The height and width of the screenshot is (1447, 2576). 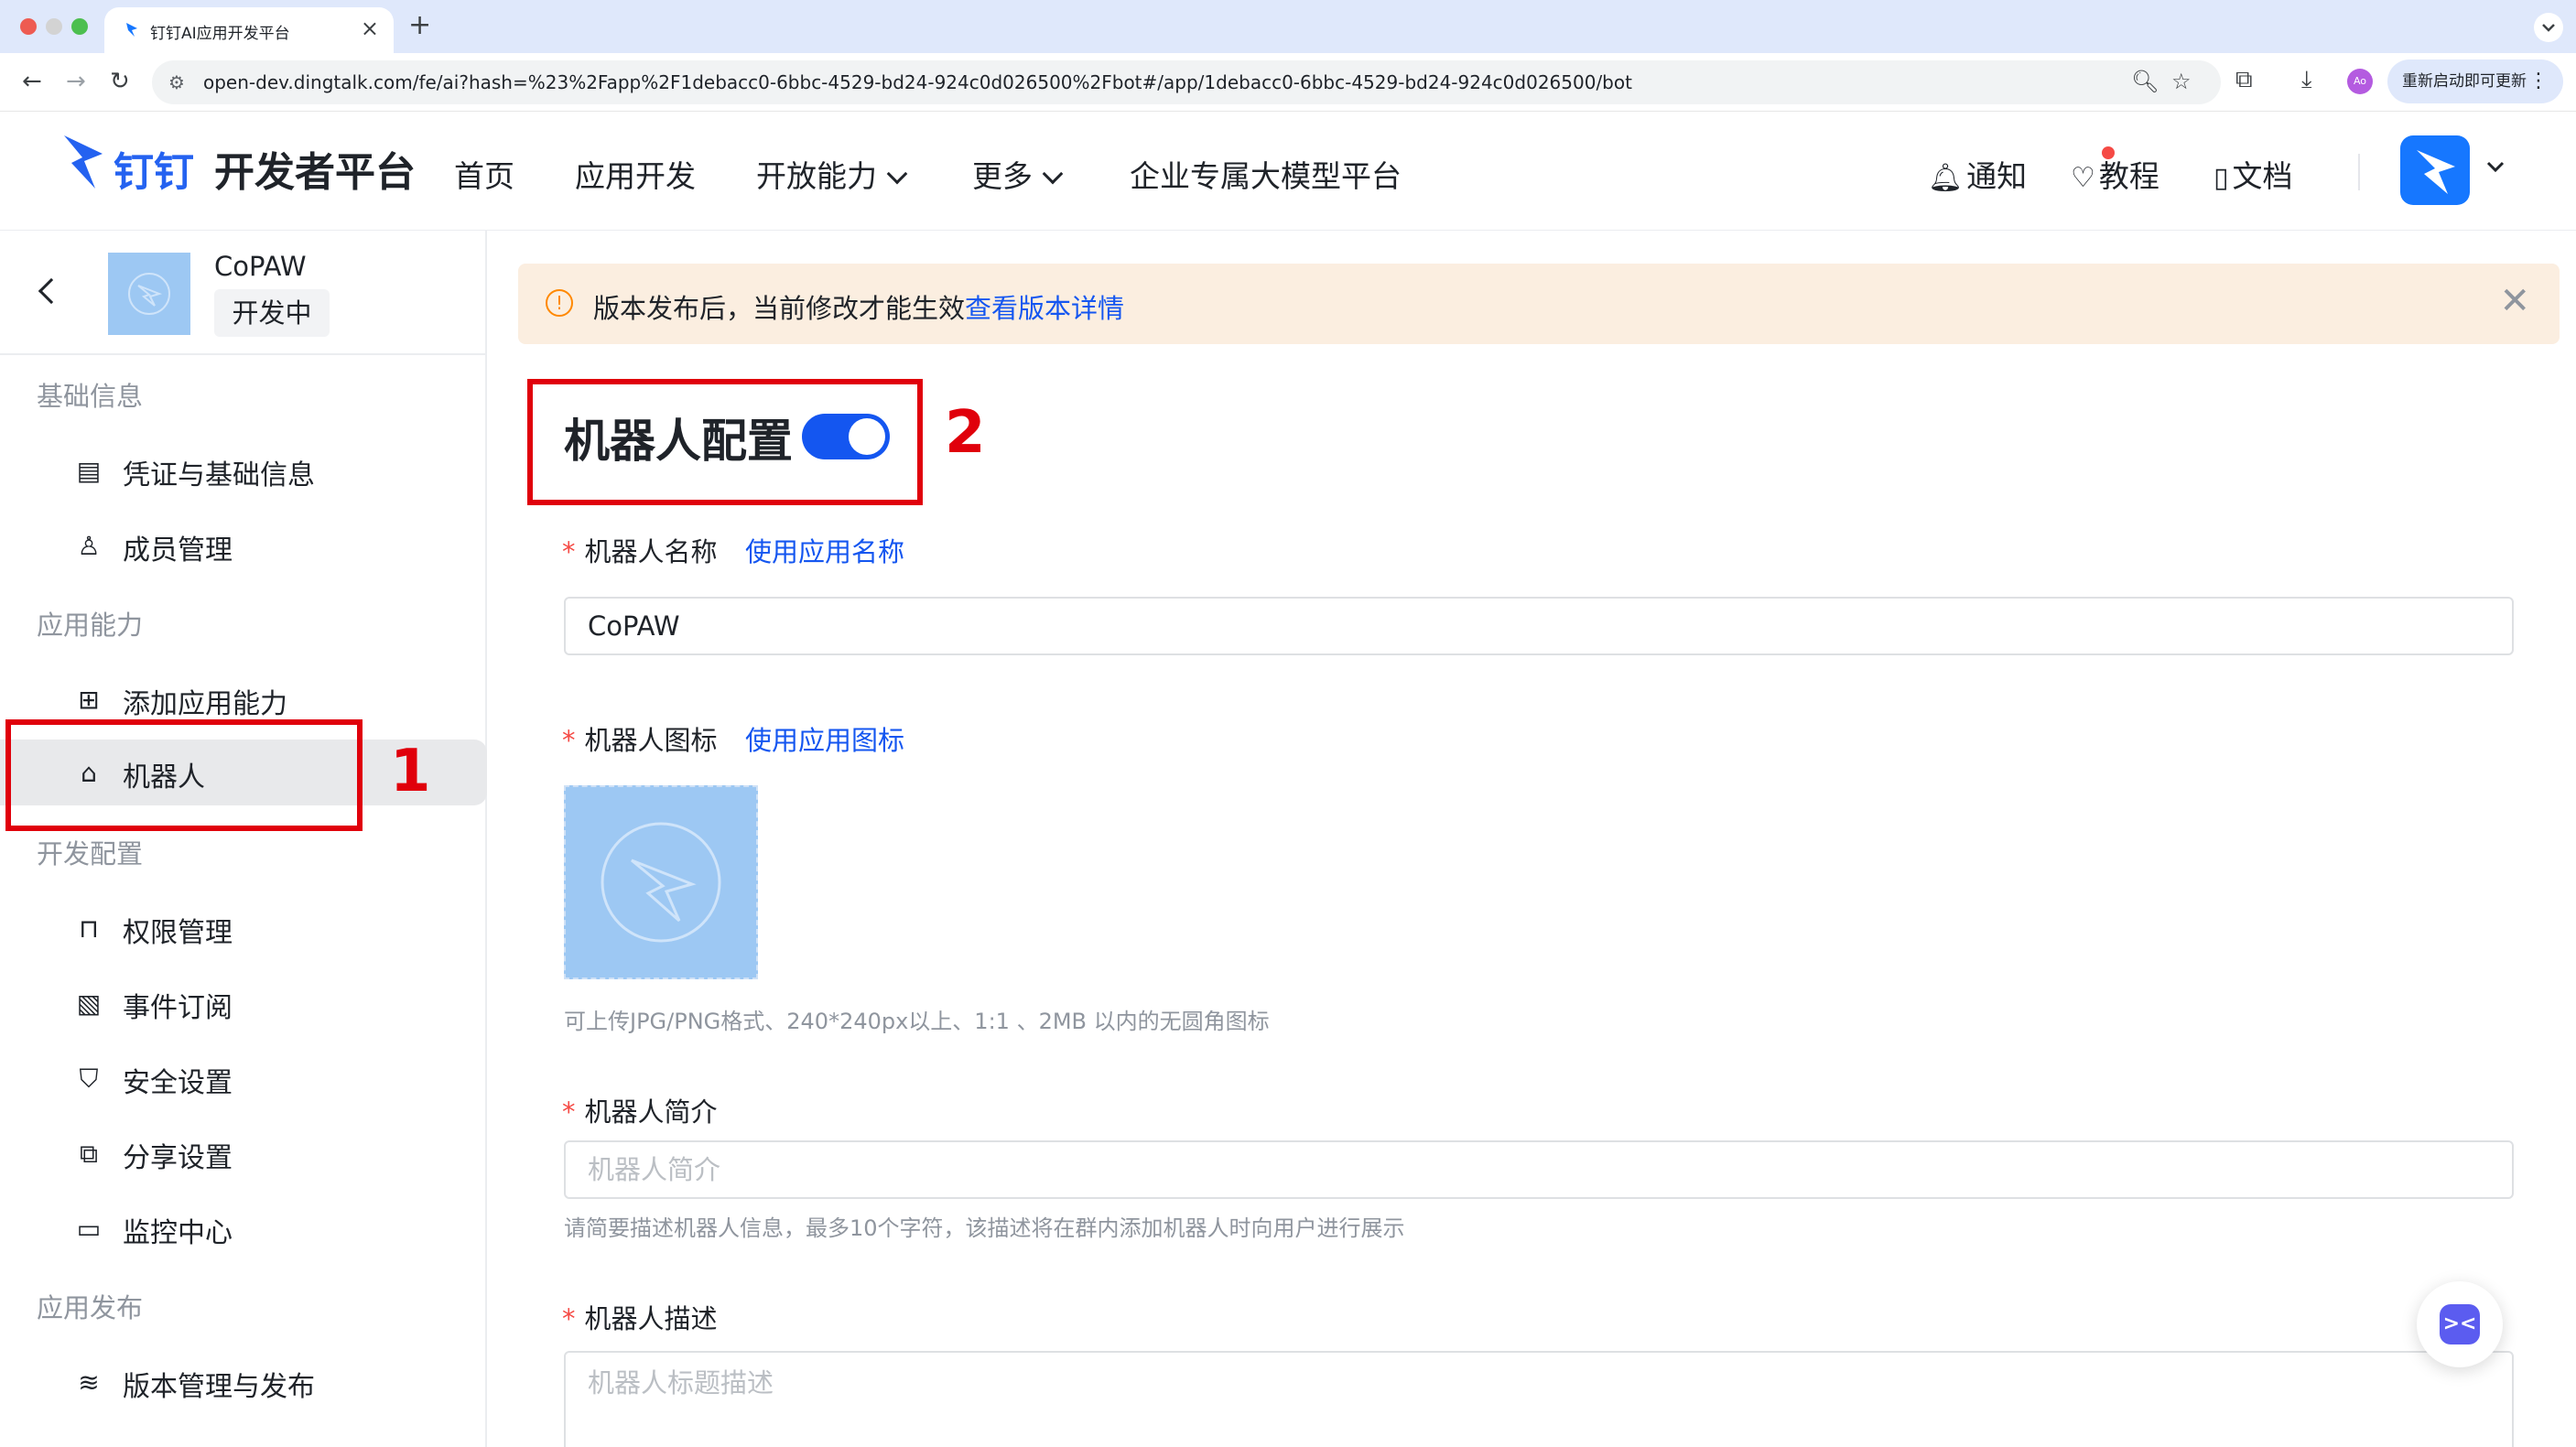 I want to click on nav-home: 首页, so click(x=484, y=174).